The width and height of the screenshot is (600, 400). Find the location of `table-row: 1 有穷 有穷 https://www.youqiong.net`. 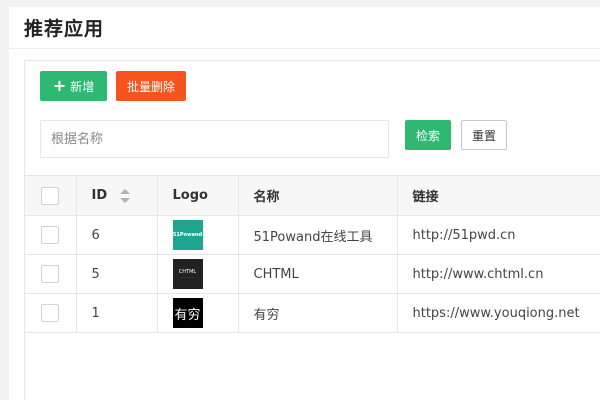

table-row: 1 有穷 有穷 https://www.youqiong.net is located at coordinates (312, 313).